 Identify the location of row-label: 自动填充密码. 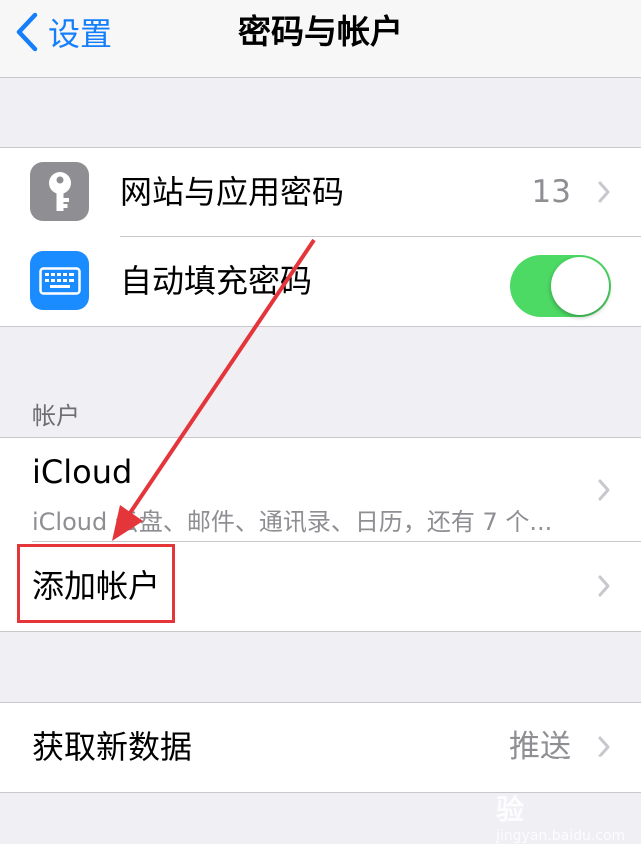
(216, 281).